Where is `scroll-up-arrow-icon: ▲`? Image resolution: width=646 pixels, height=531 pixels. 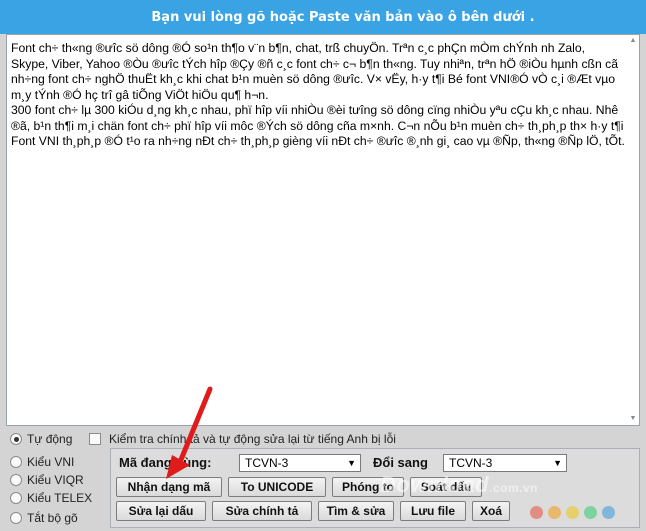
scroll-up-arrow-icon: ▲ is located at coordinates (633, 41).